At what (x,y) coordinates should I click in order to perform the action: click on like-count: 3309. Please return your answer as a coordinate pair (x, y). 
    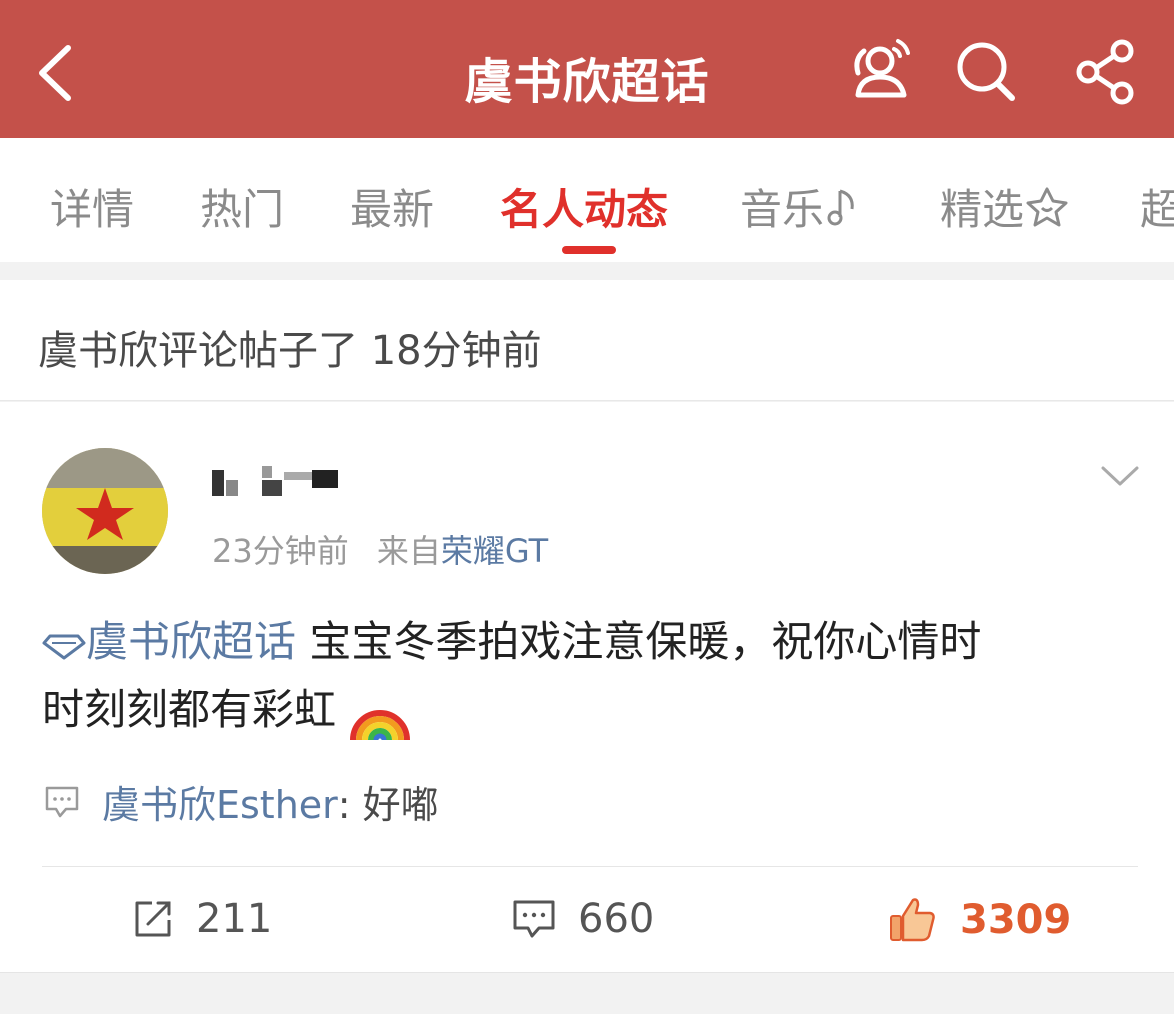
    Looking at the image, I should click on (1016, 920).